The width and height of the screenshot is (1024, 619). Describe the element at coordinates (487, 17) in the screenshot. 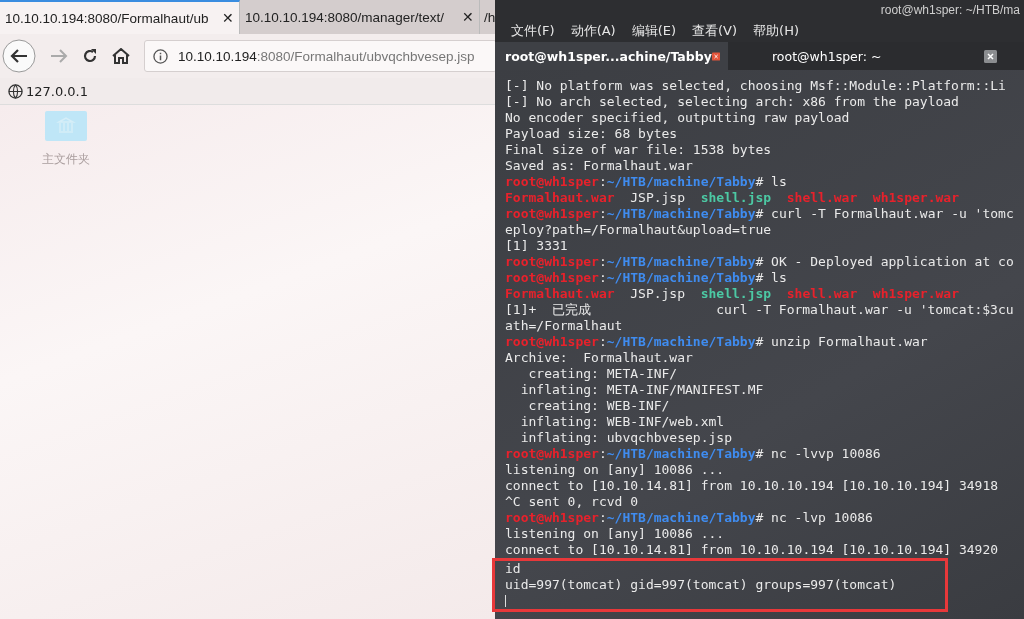

I see `browser-tab: /h` at that location.